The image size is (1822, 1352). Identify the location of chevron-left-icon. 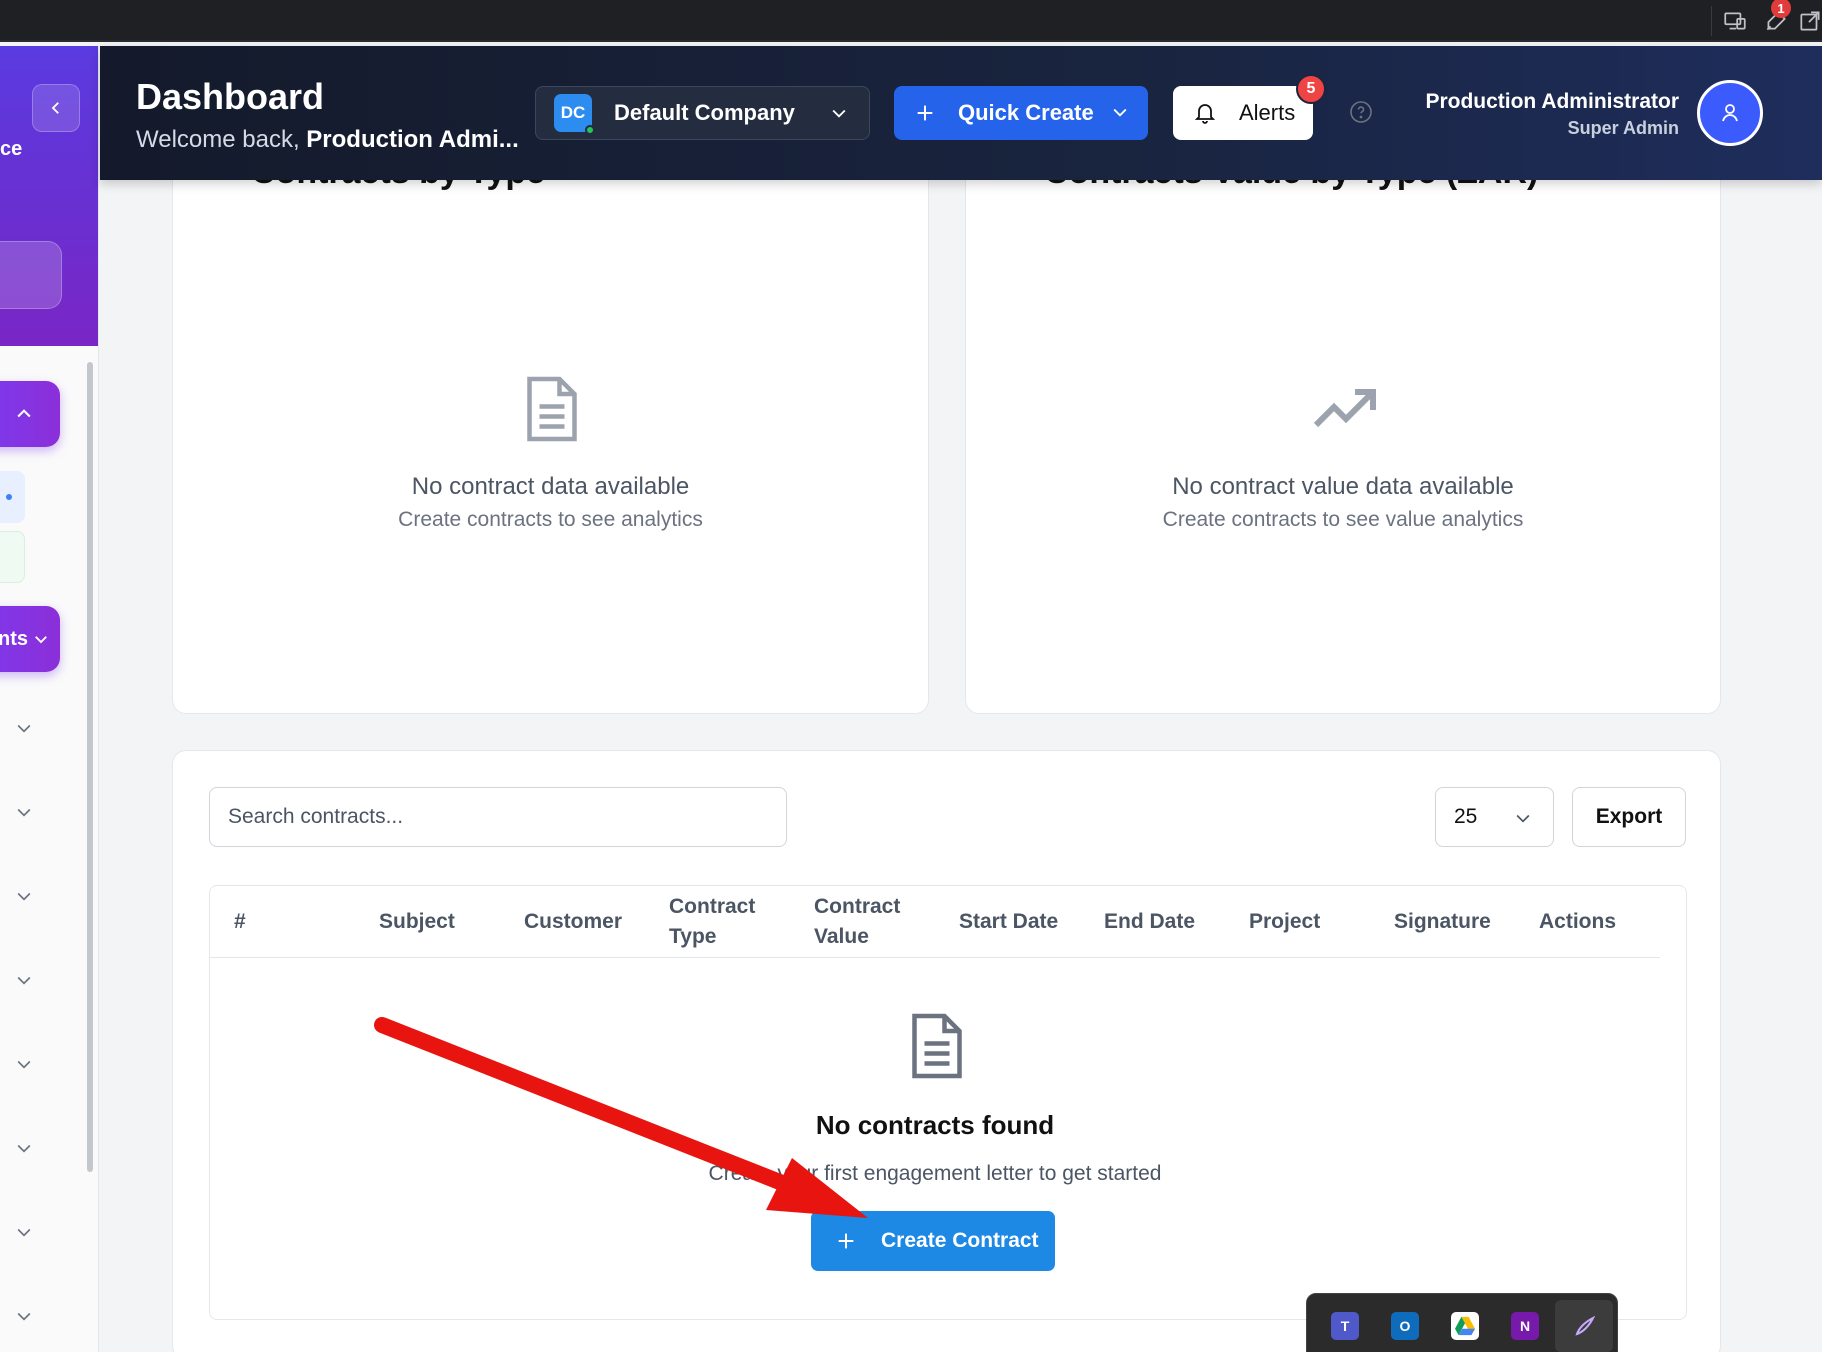
(55, 108).